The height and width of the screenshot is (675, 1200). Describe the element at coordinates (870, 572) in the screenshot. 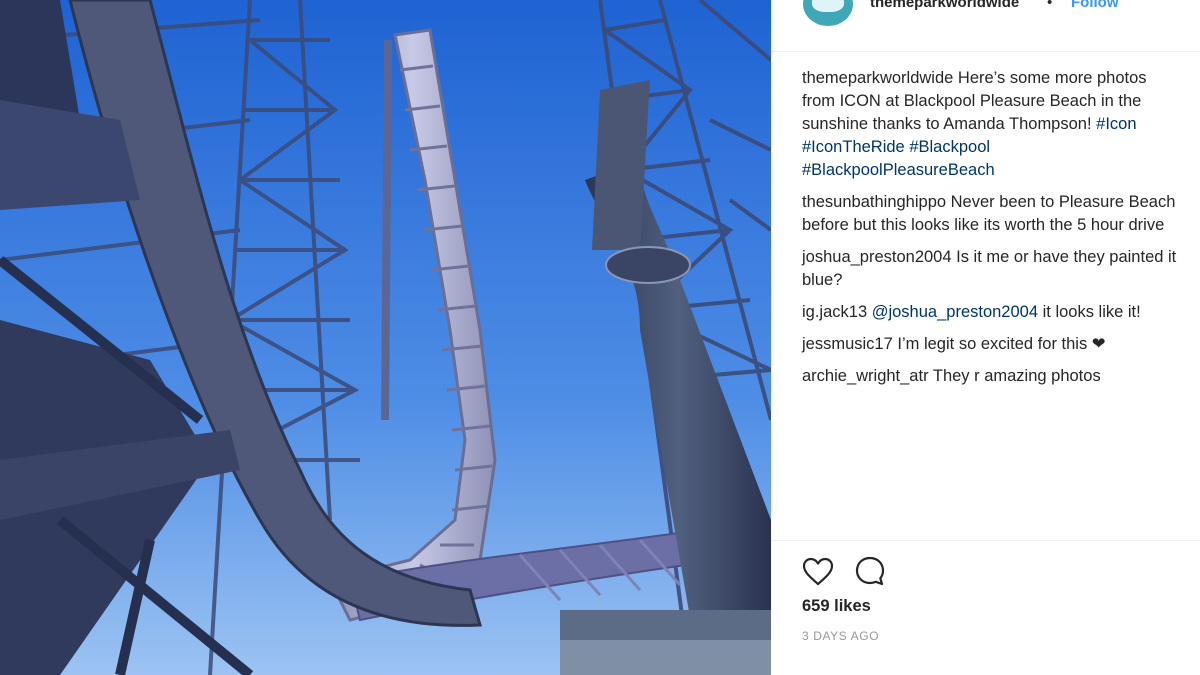

I see `speech-bubble-icon` at that location.